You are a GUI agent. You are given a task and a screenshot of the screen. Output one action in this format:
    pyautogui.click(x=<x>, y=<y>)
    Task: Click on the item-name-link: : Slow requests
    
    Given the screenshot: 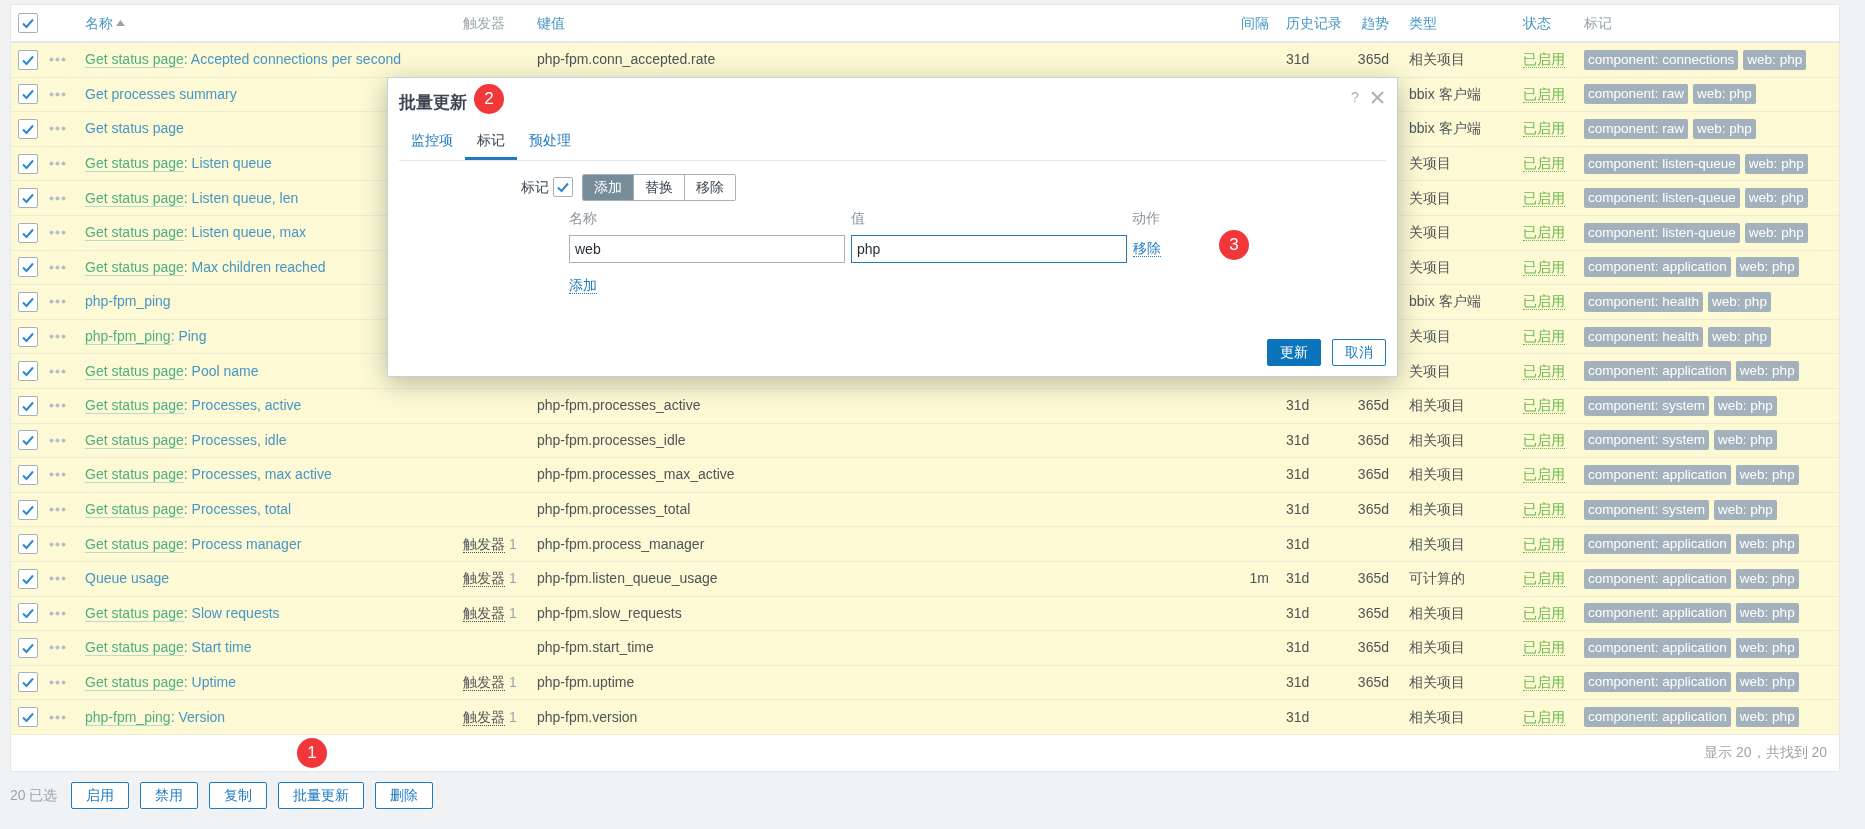 What is the action you would take?
    pyautogui.click(x=231, y=612)
    